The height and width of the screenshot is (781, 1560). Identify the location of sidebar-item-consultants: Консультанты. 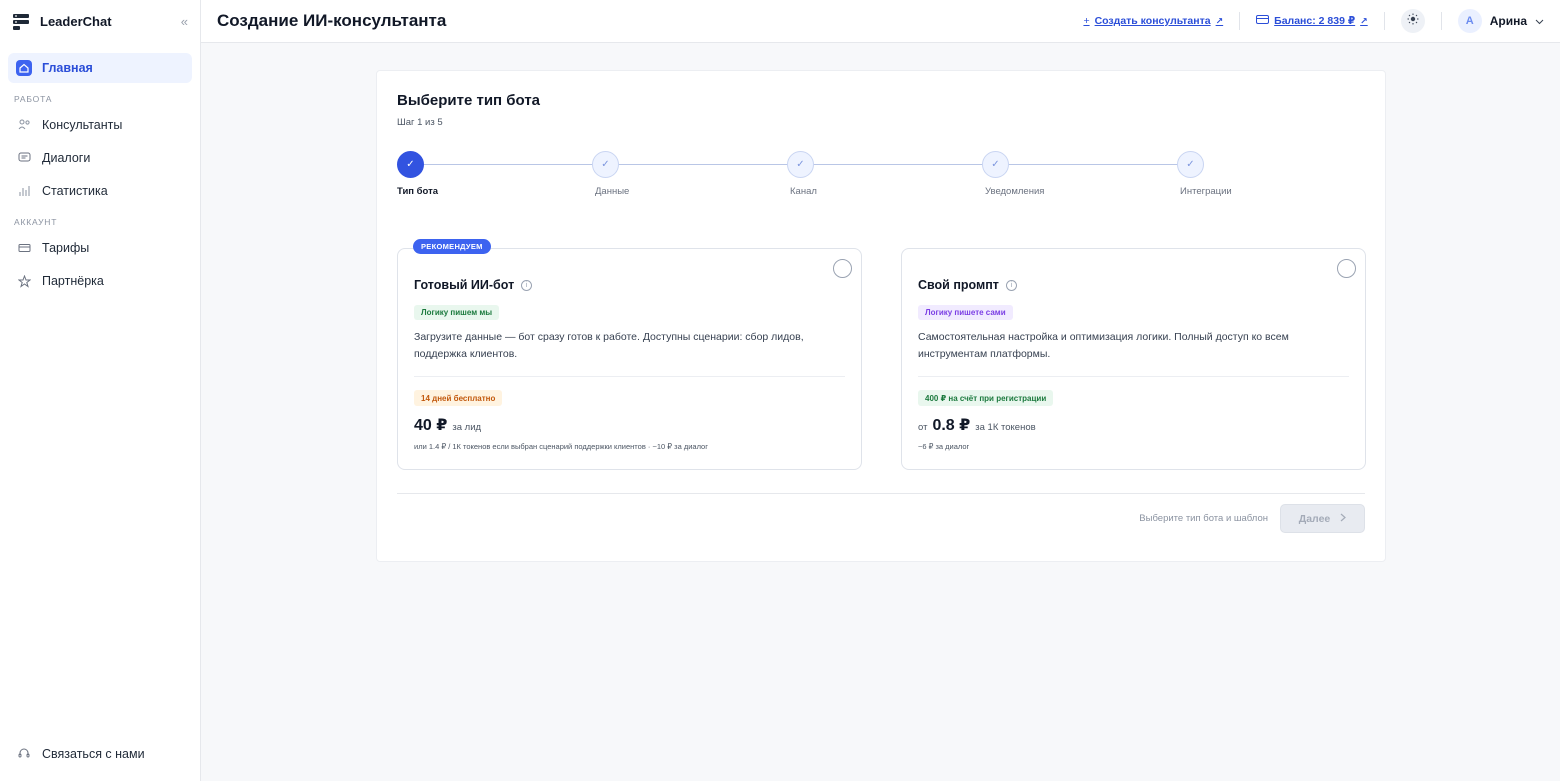
(100, 125).